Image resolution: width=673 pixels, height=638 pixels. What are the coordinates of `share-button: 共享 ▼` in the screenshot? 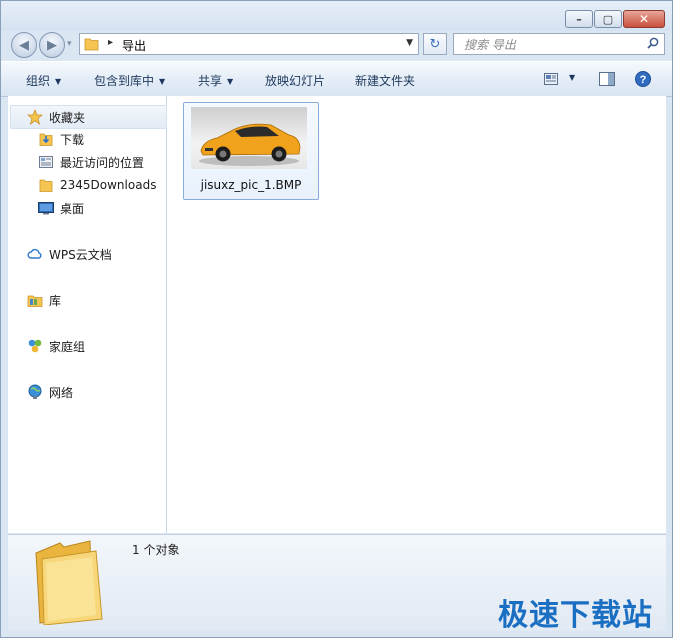 It's located at (215, 80).